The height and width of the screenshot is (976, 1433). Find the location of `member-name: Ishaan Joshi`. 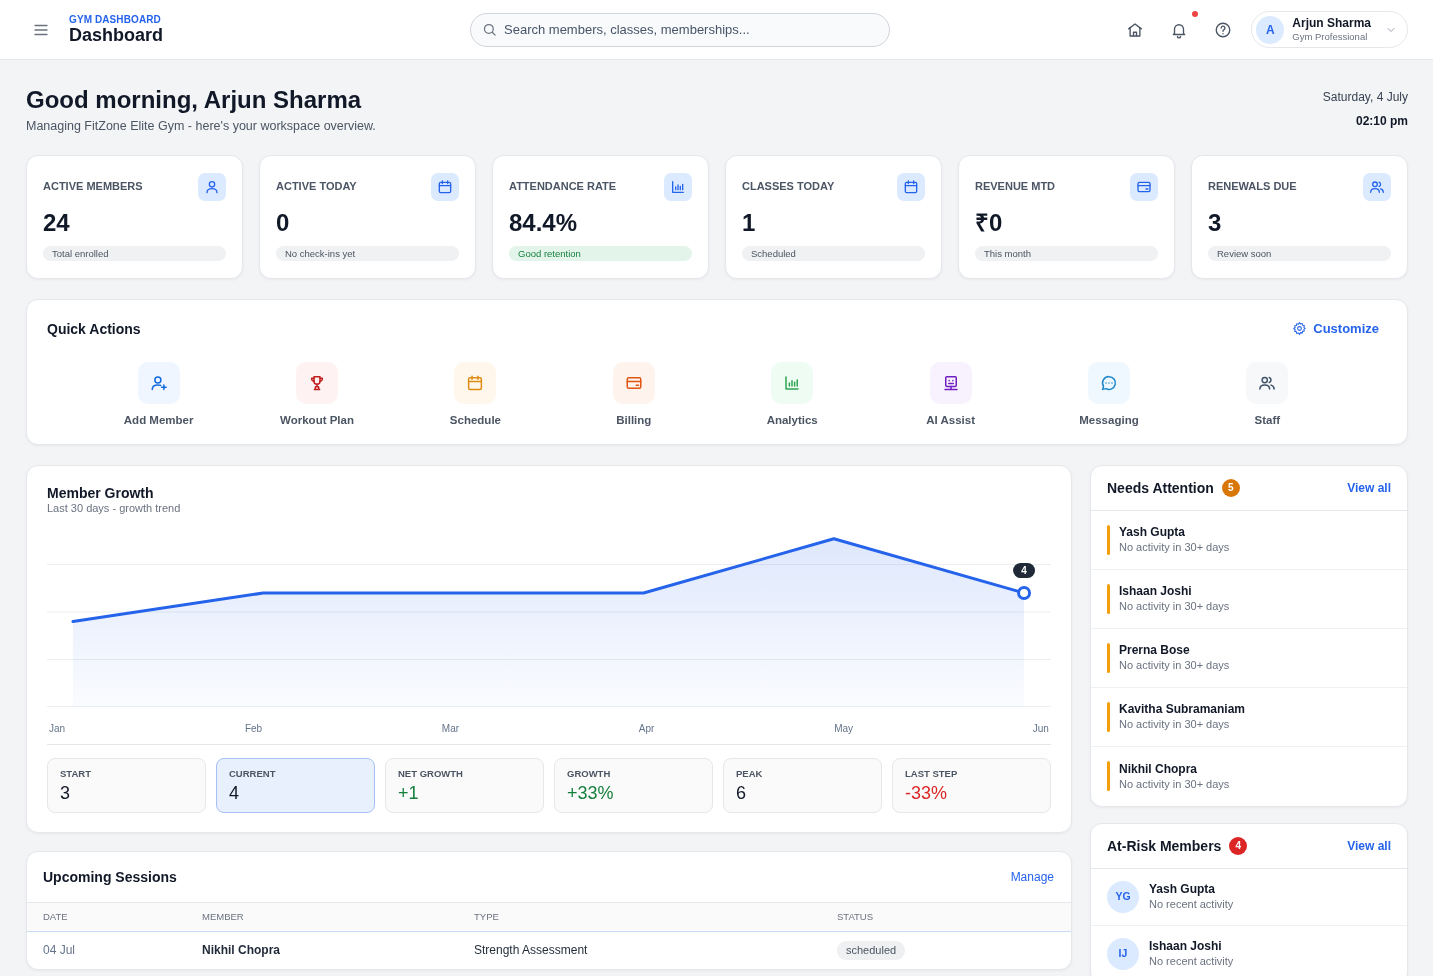

member-name: Ishaan Joshi is located at coordinates (1186, 947).